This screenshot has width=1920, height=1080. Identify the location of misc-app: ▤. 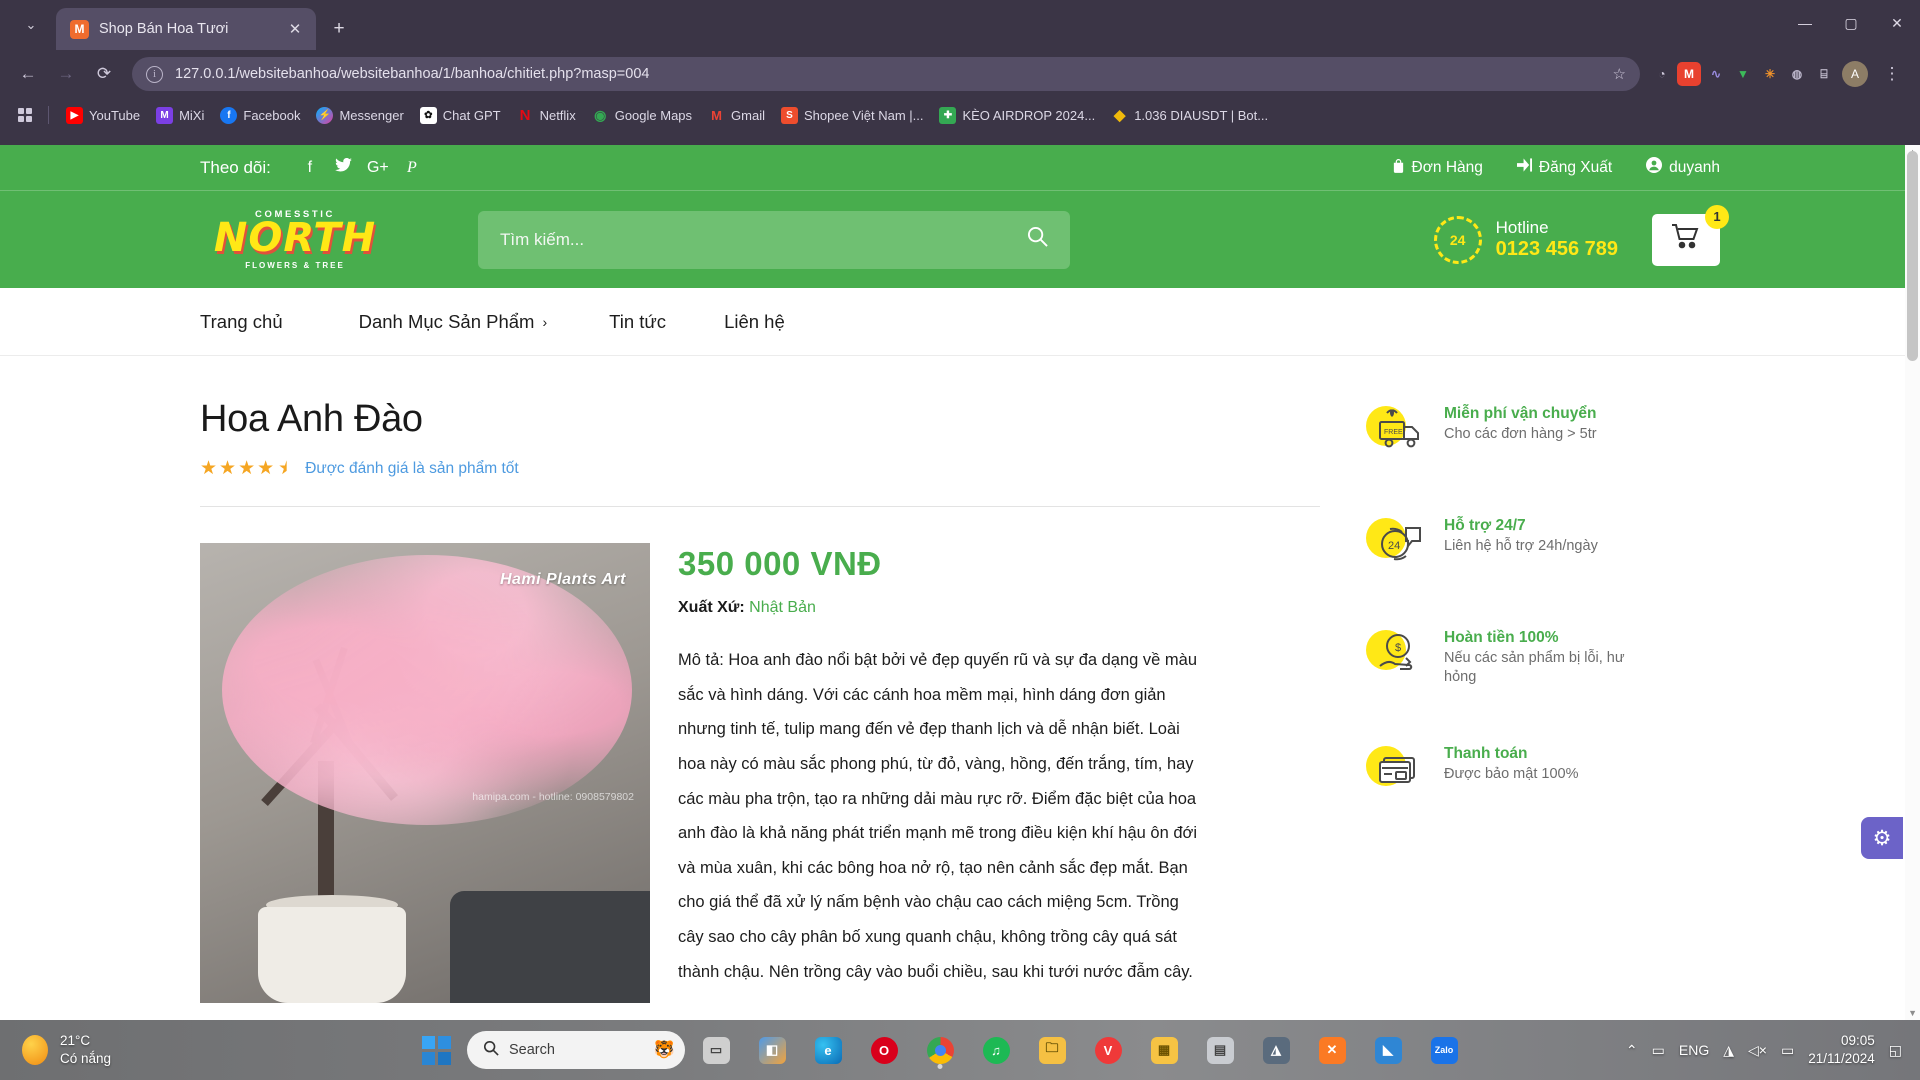
(1220, 1050).